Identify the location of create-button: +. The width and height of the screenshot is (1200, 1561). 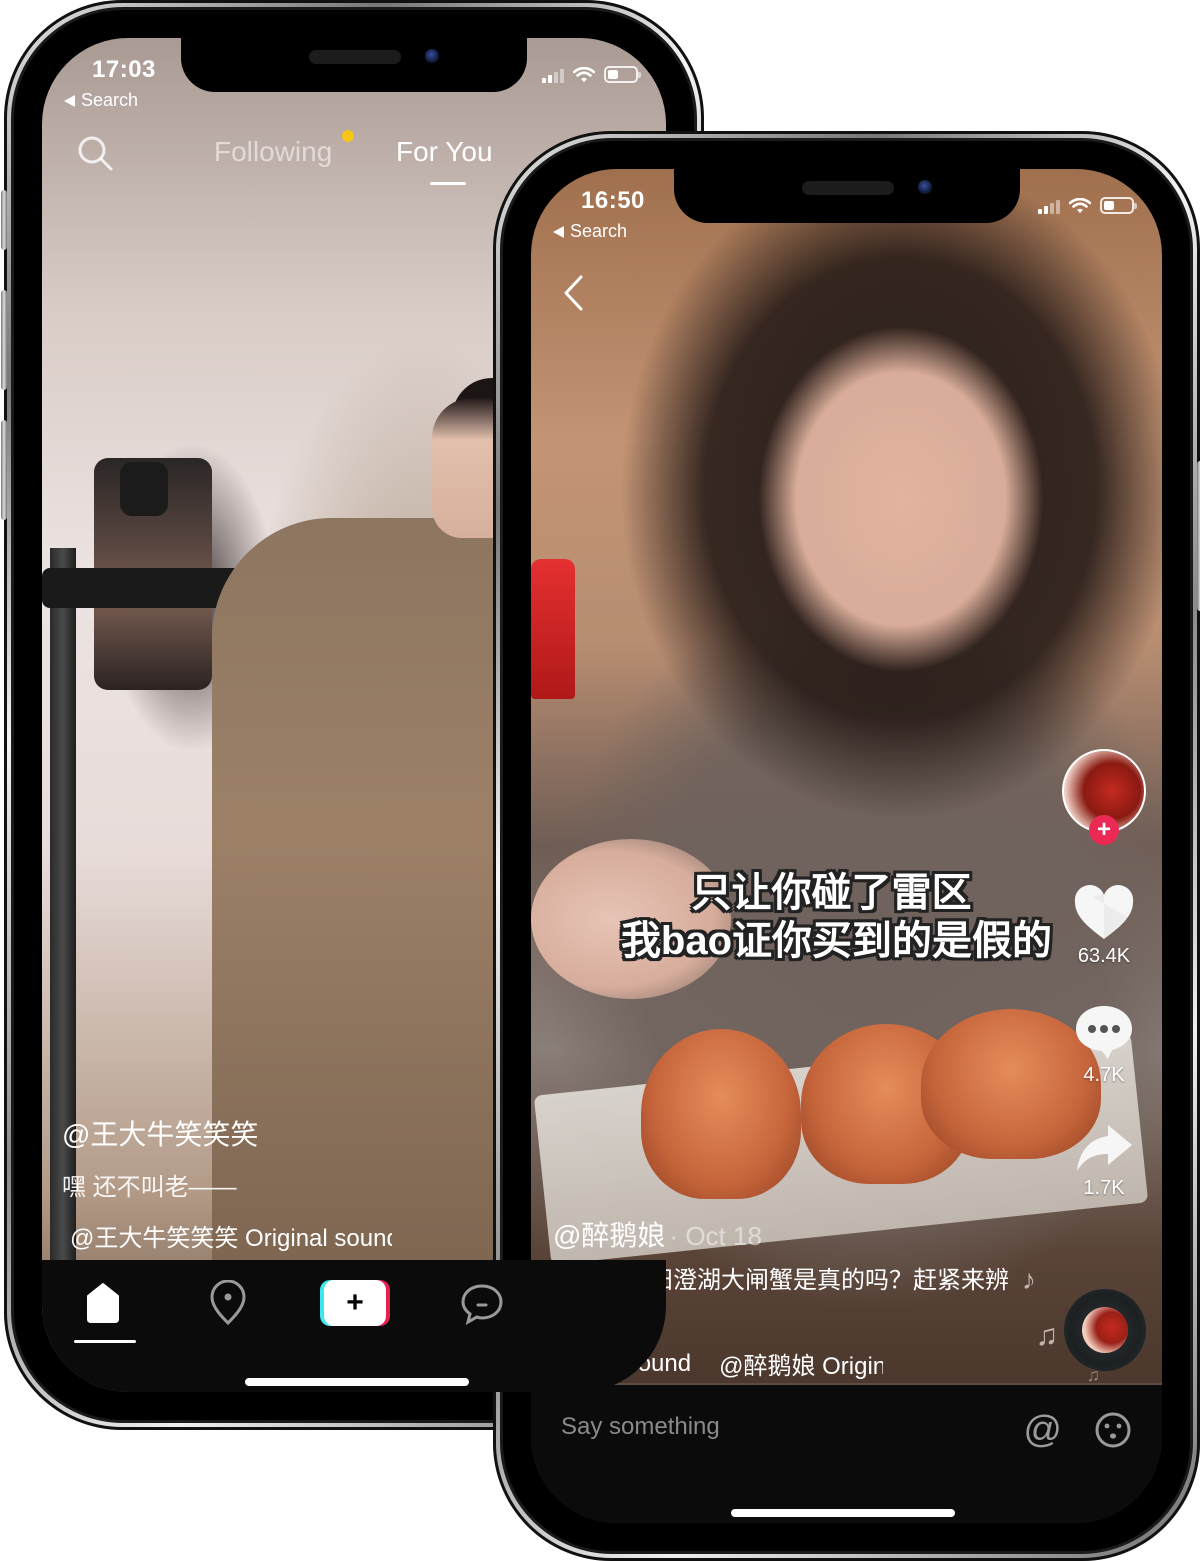
(355, 1303).